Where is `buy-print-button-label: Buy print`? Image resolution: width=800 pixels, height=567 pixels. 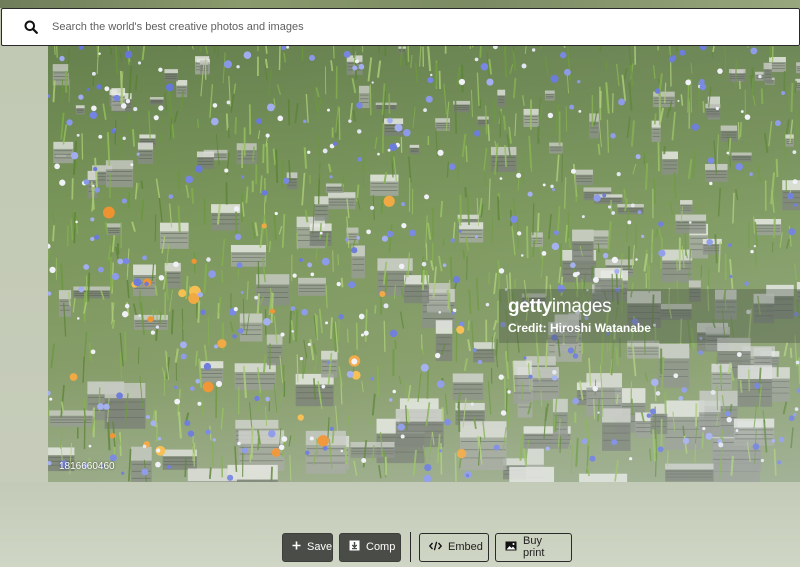 buy-print-button-label: Buy print is located at coordinates (534, 547).